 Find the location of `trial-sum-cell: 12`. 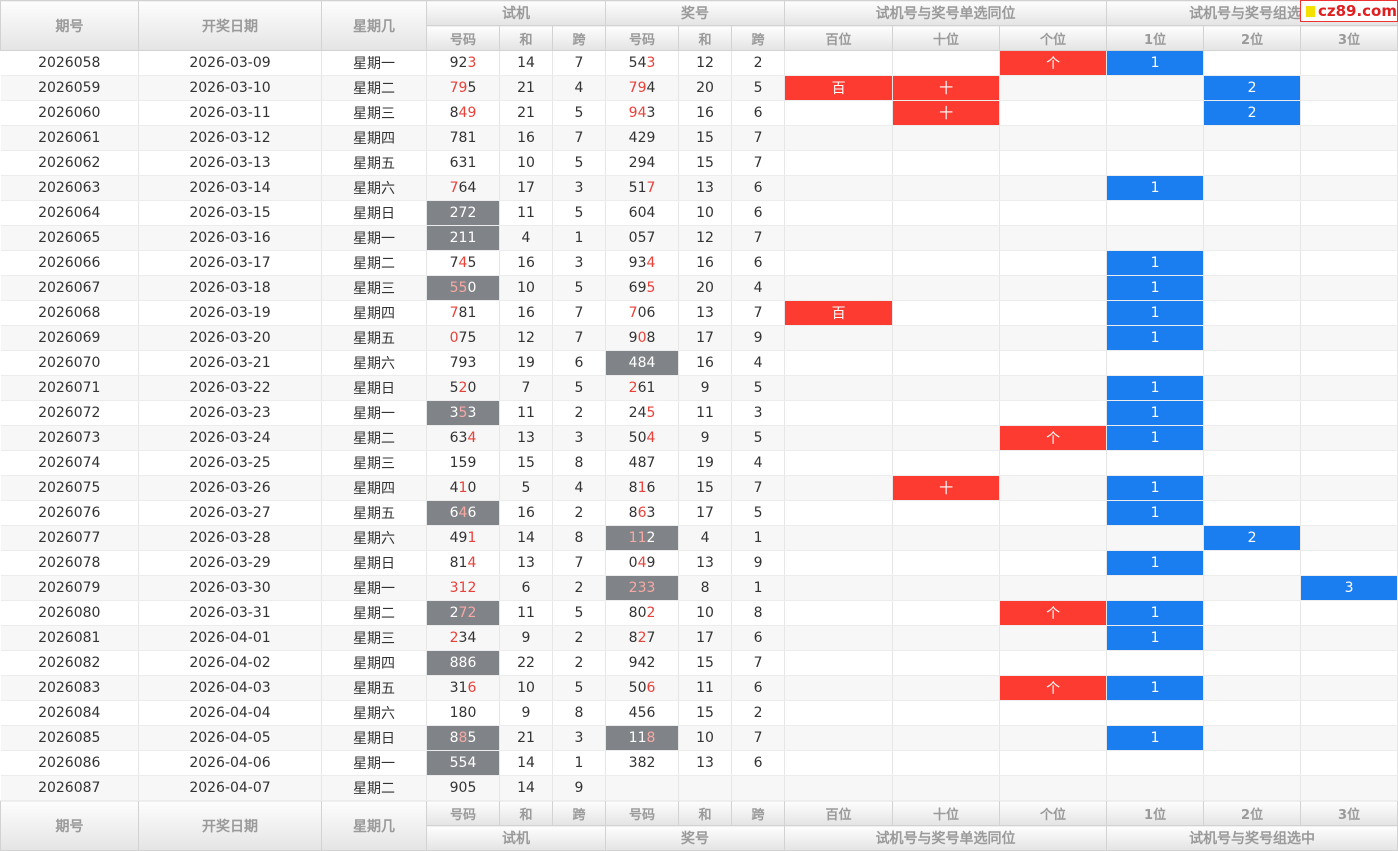

trial-sum-cell: 12 is located at coordinates (526, 338).